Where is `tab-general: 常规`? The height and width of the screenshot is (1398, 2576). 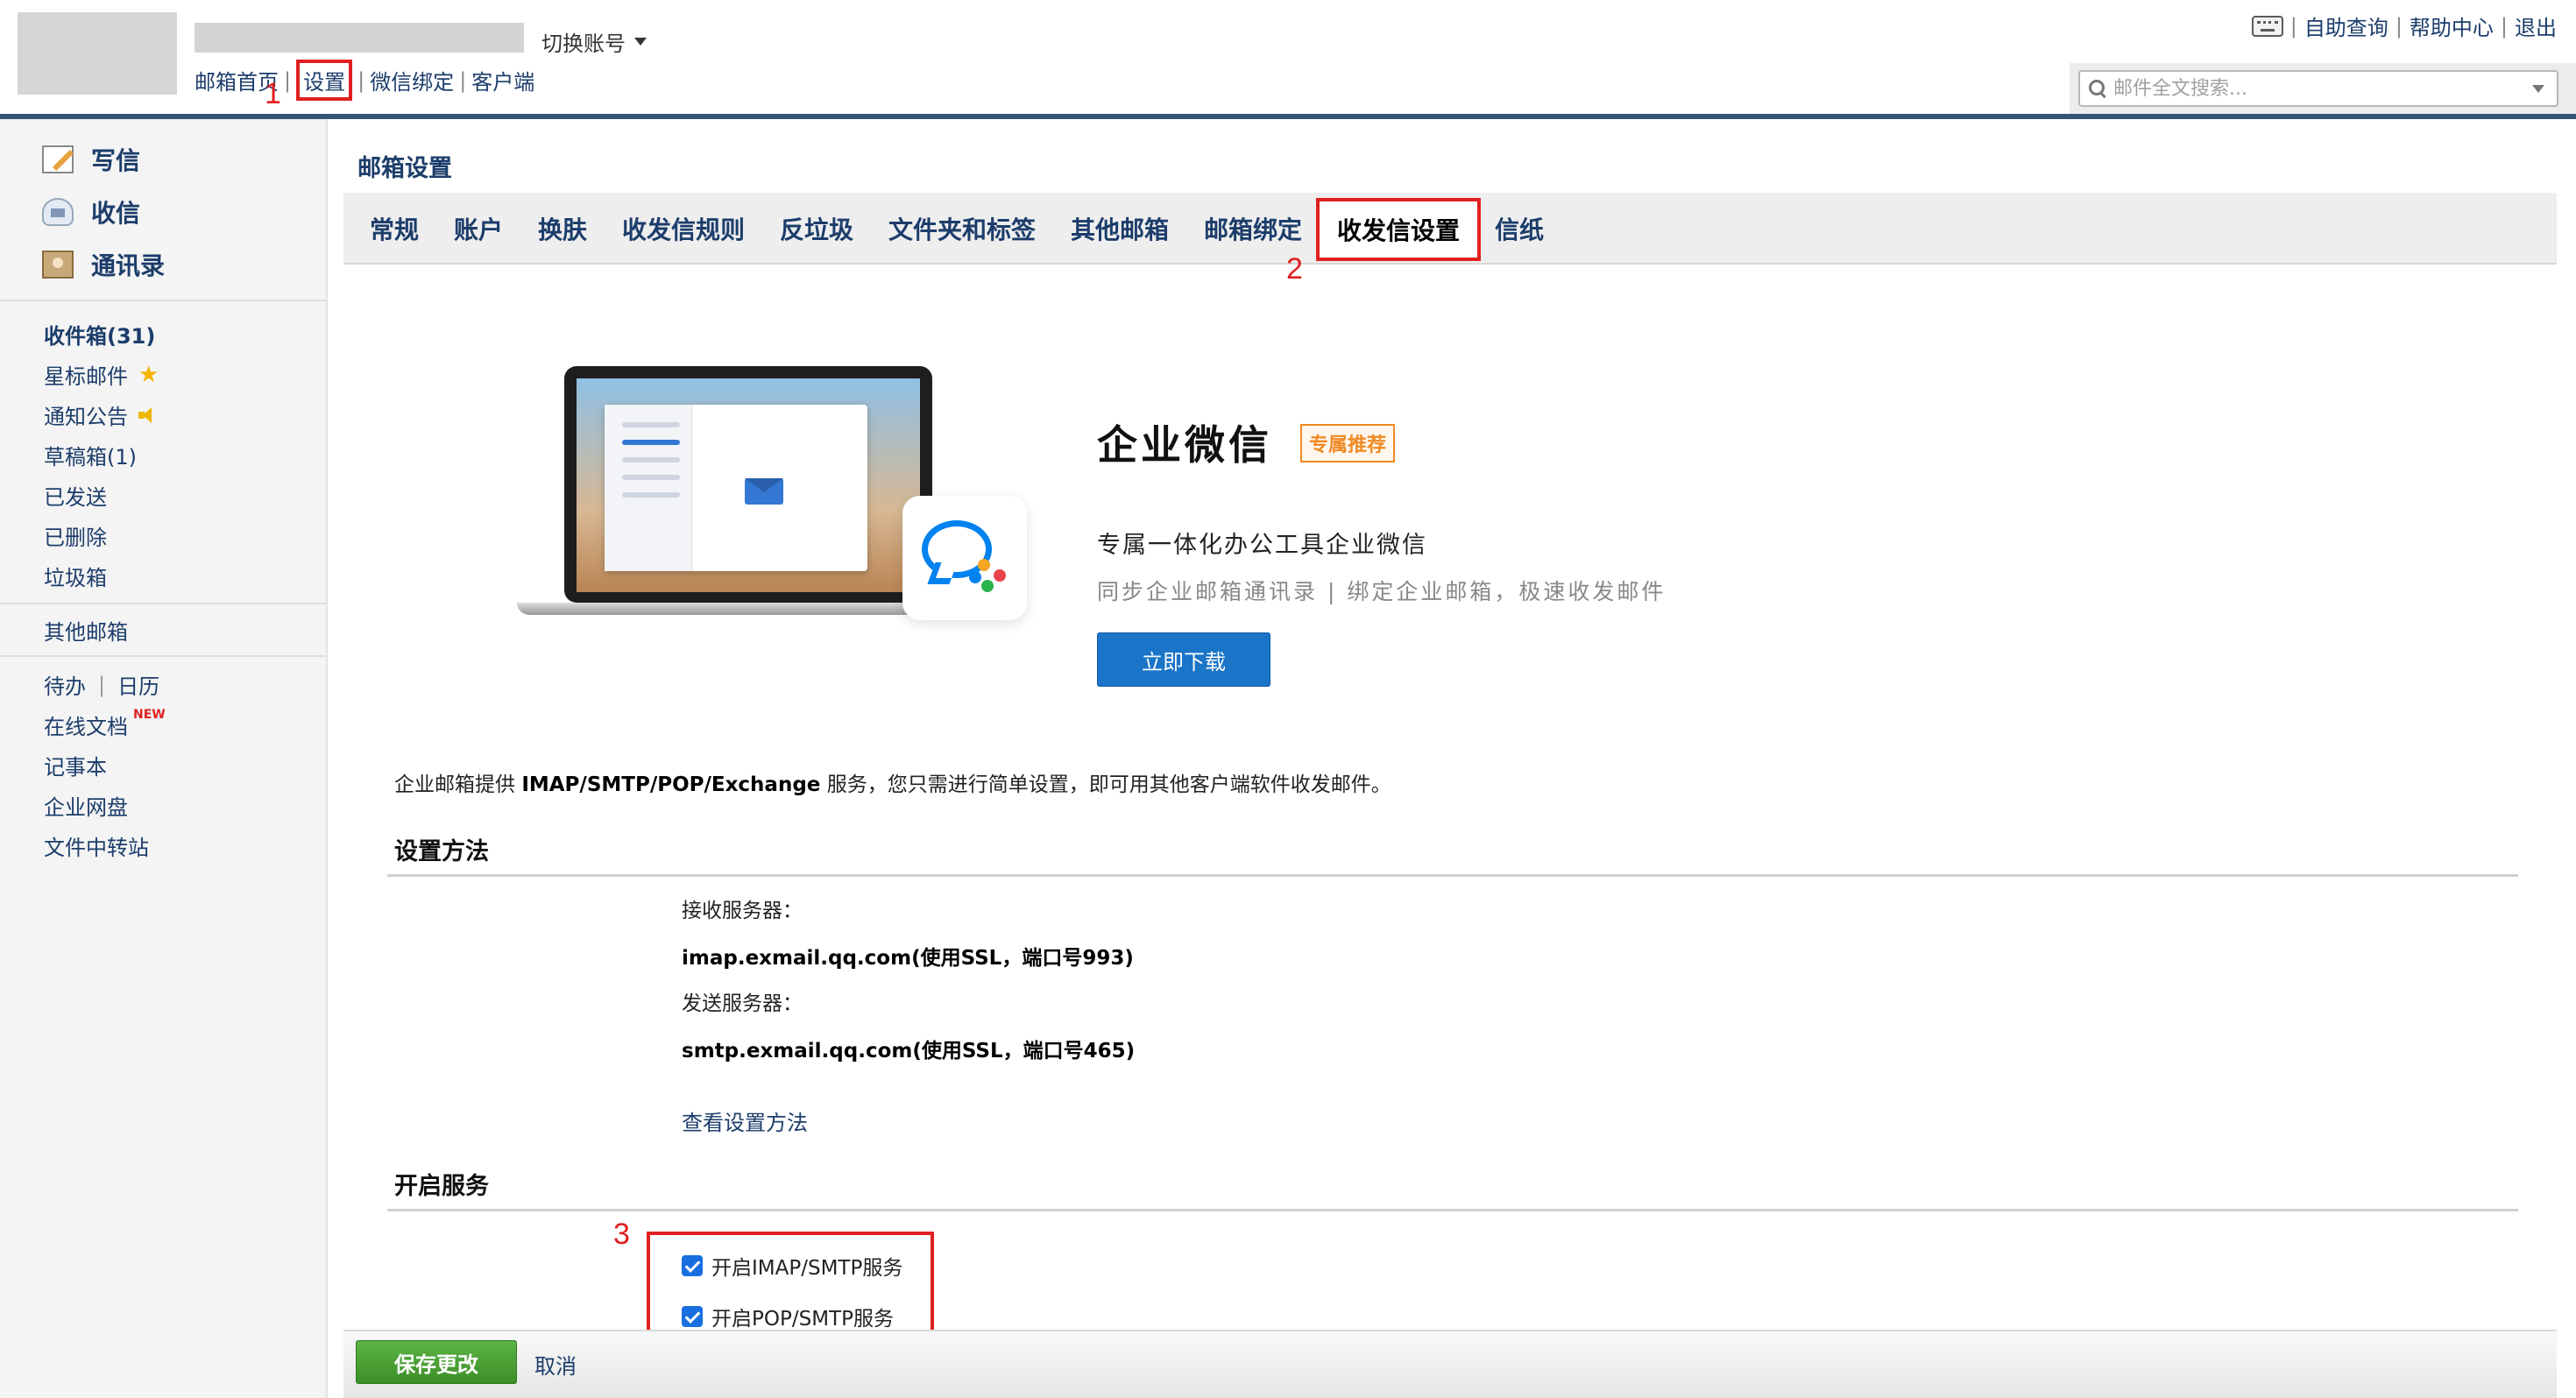
tab-general: 常规 is located at coordinates (394, 229).